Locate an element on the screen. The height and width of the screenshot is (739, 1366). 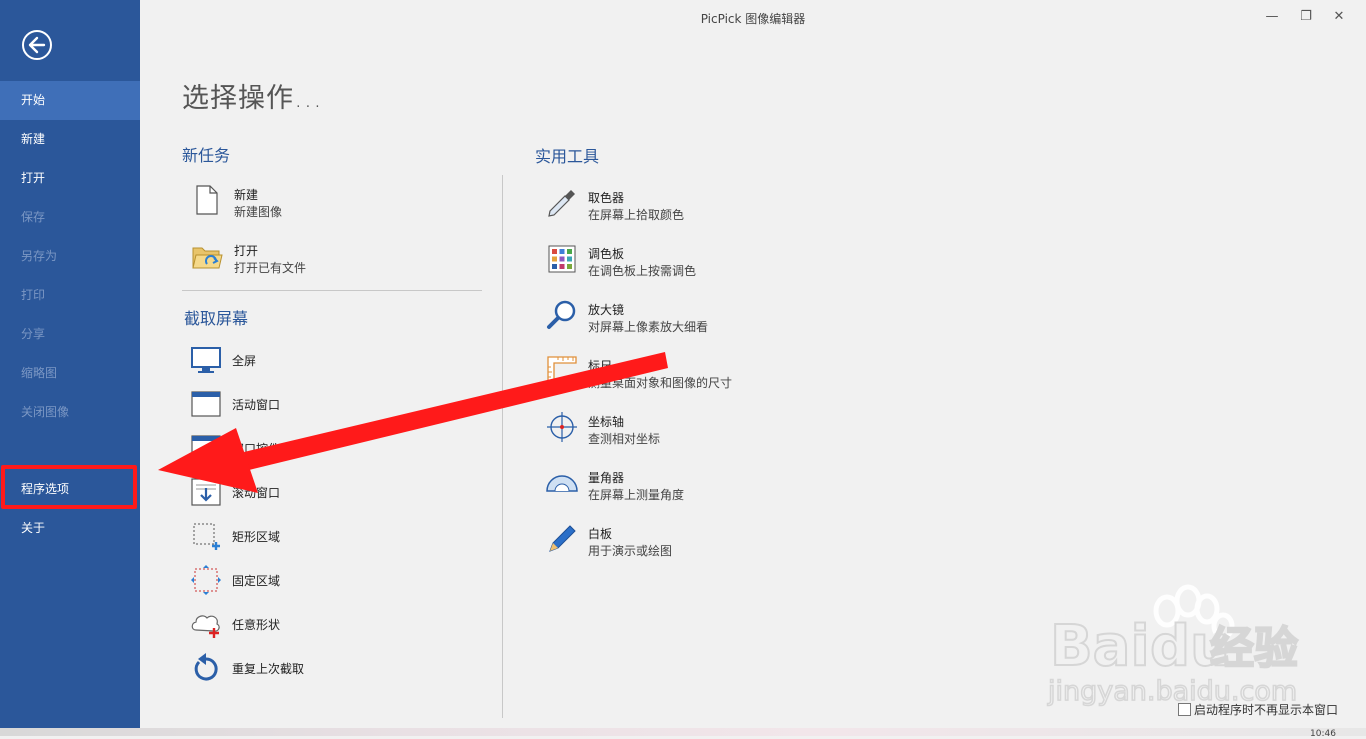
task-title: 新建 is located at coordinates (246, 195).